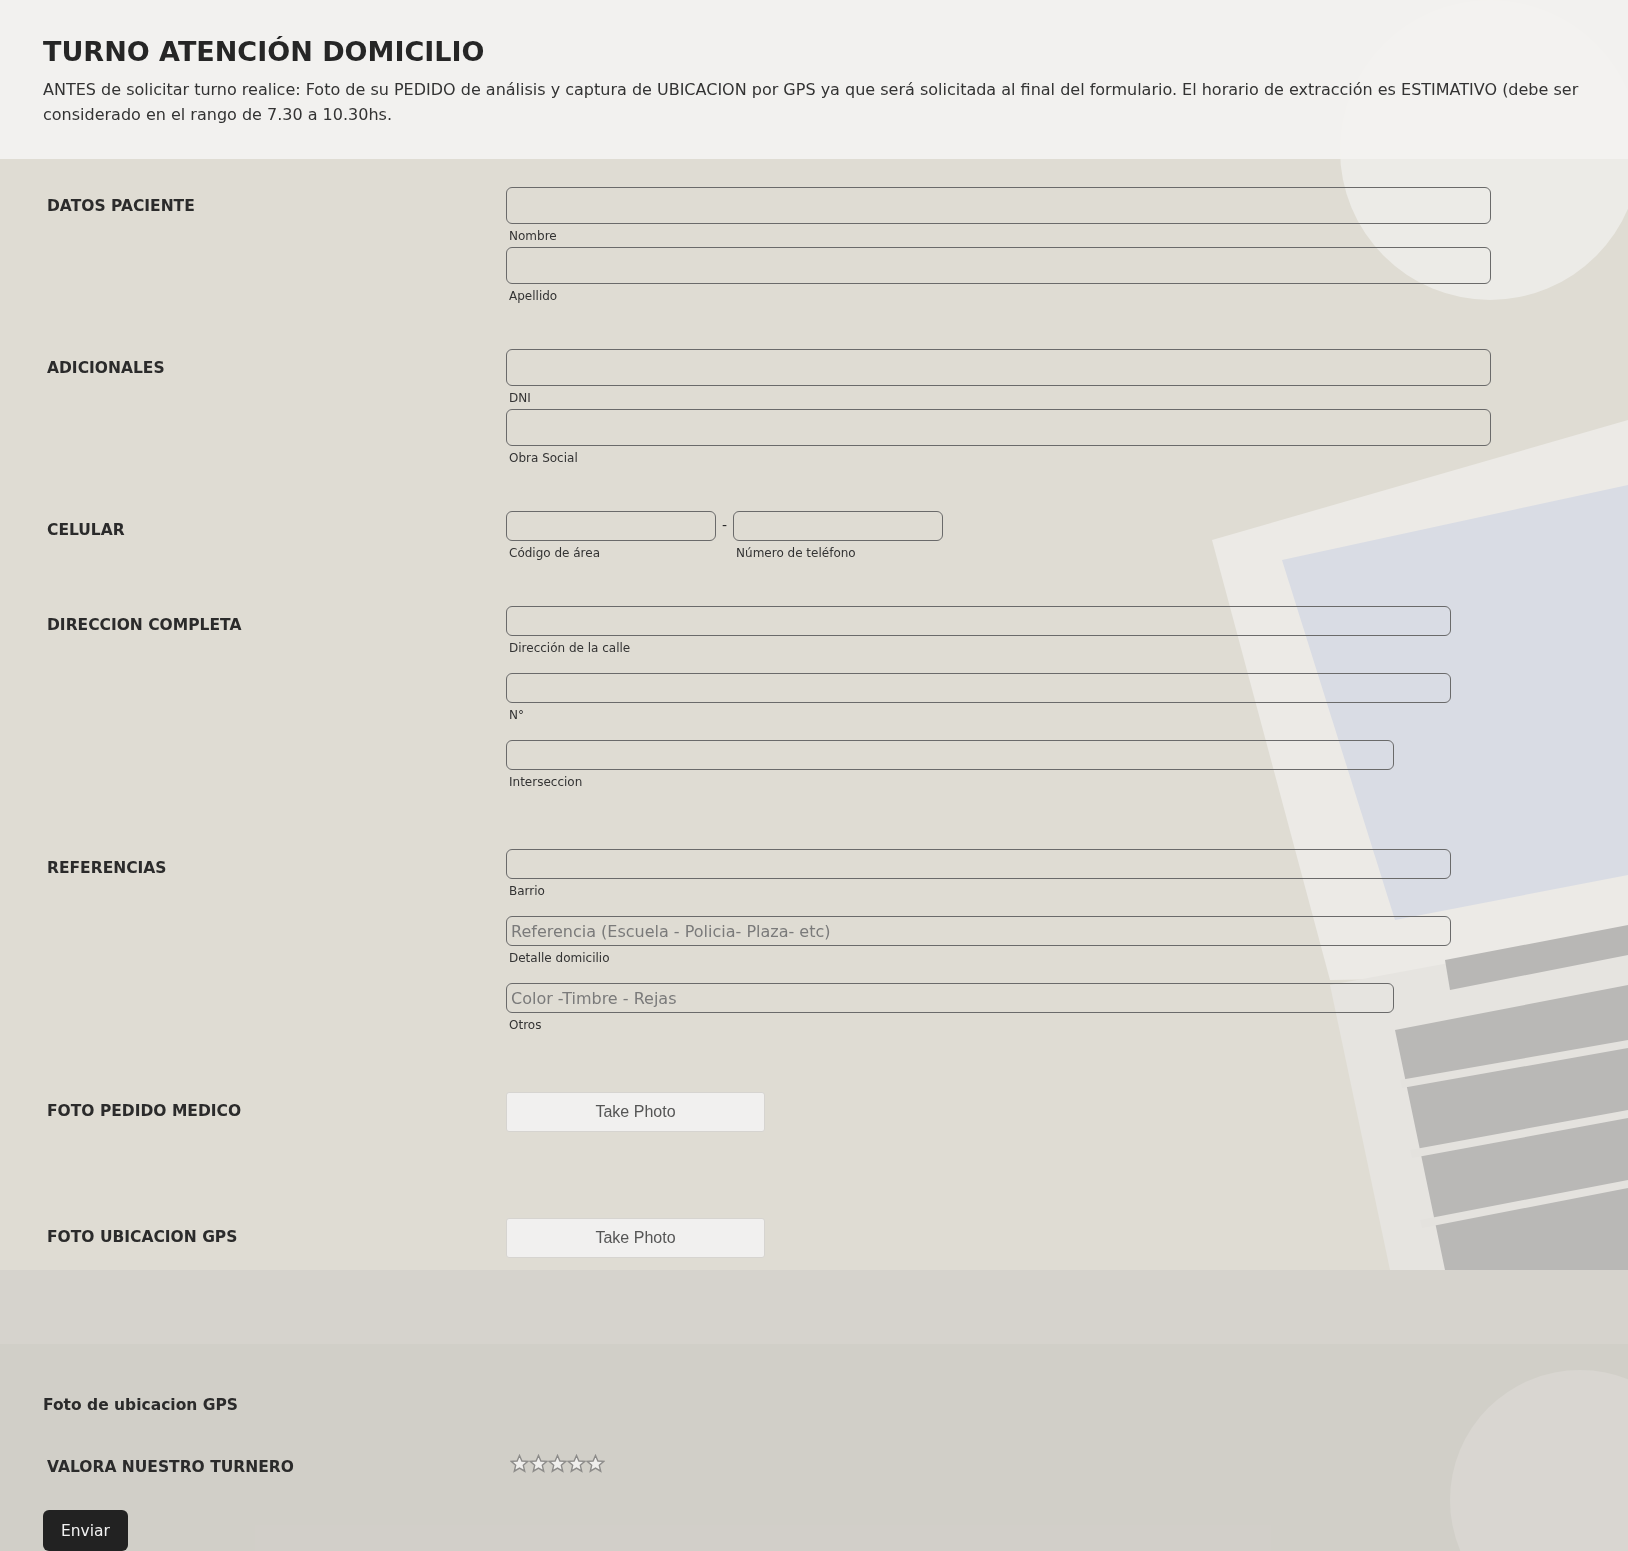 Image resolution: width=1628 pixels, height=1551 pixels. I want to click on field-sublabel: Interseccion, so click(546, 782).